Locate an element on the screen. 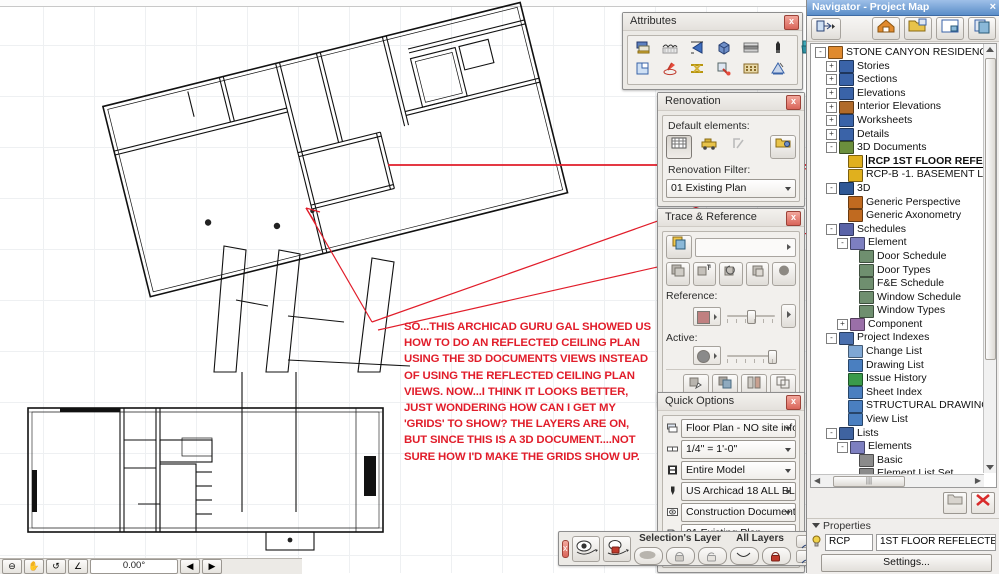 The height and width of the screenshot is (574, 999). tree-item-f-e-schedule: F&E Schedule is located at coordinates (897, 284).